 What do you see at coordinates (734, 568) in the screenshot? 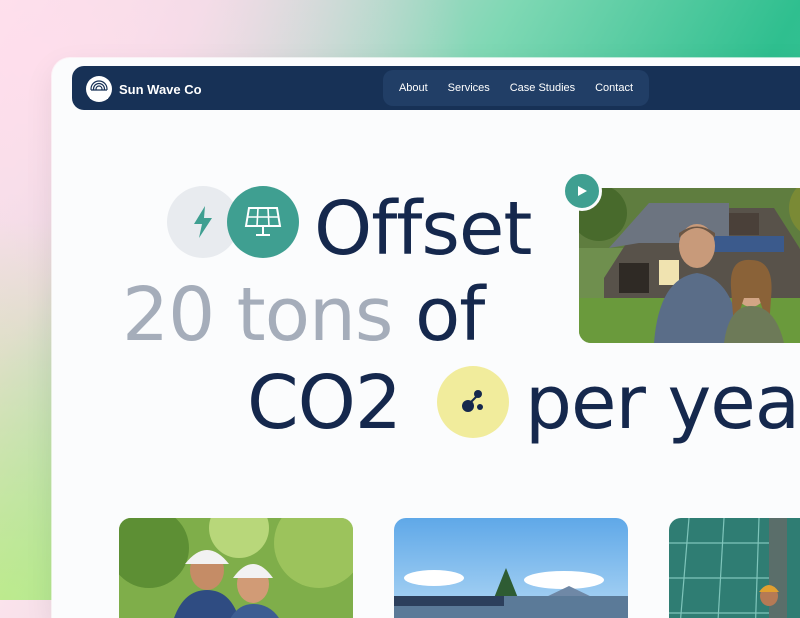
I see `solar-worker-photo-card` at bounding box center [734, 568].